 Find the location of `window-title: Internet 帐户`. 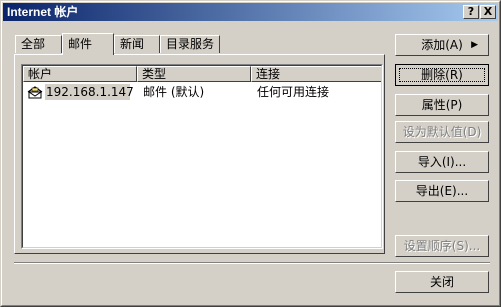

window-title: Internet 帐户 is located at coordinates (43, 12).